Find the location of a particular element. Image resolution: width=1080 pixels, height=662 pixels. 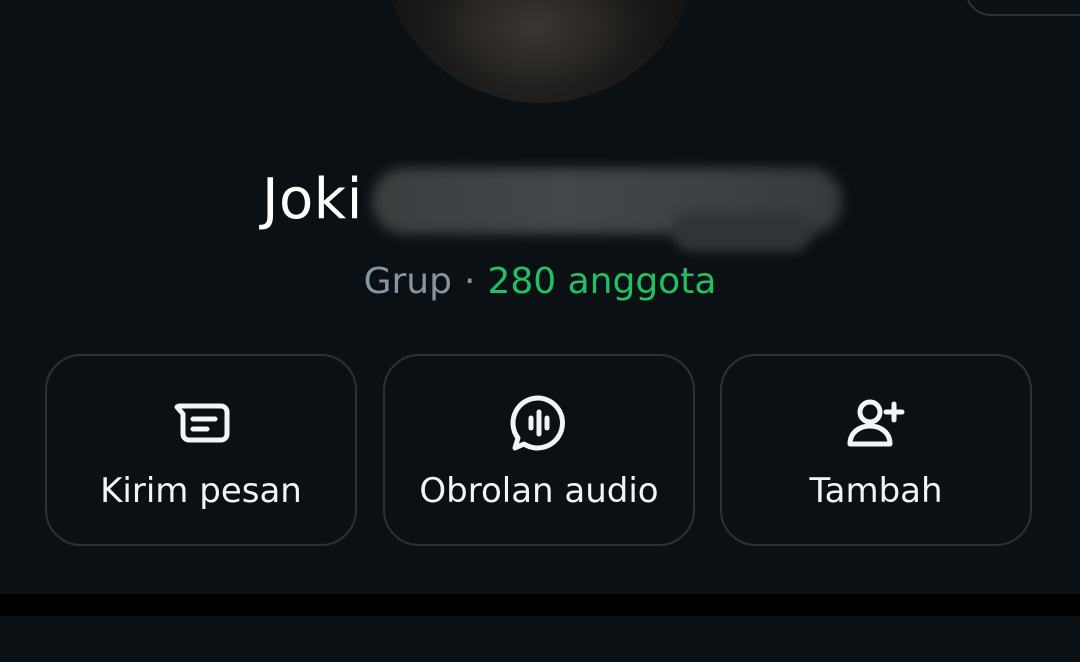

add-person-icon is located at coordinates (876, 423).